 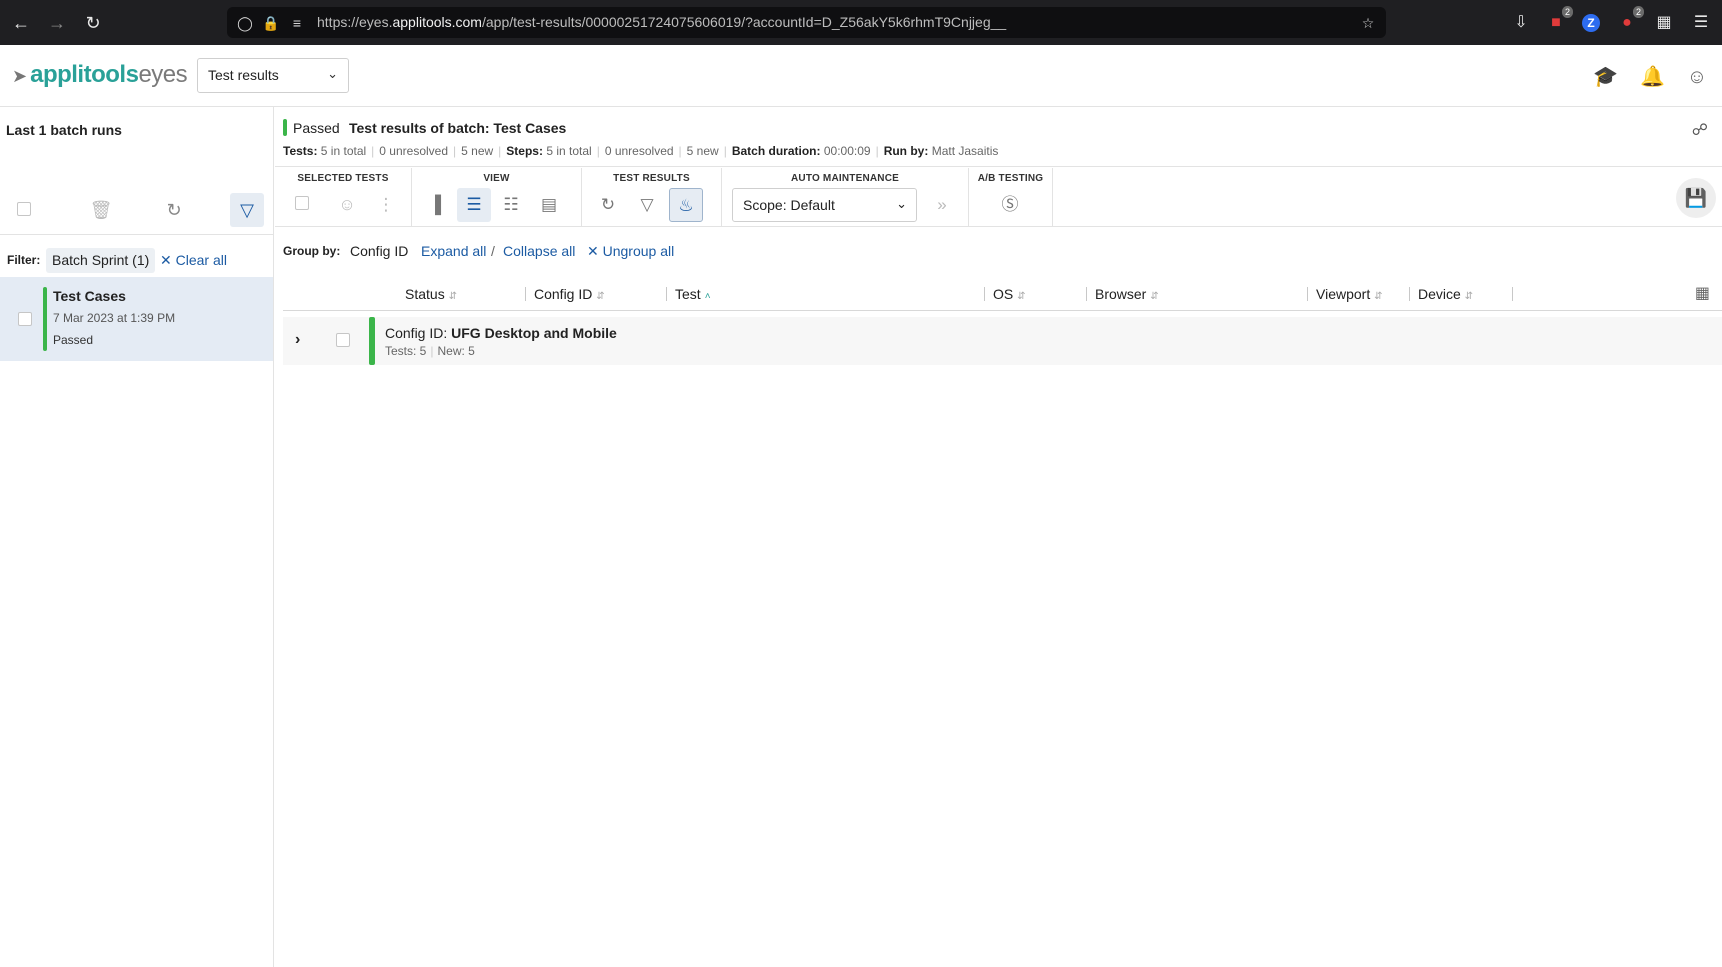 I want to click on download-icon: ⇩, so click(x=1521, y=23).